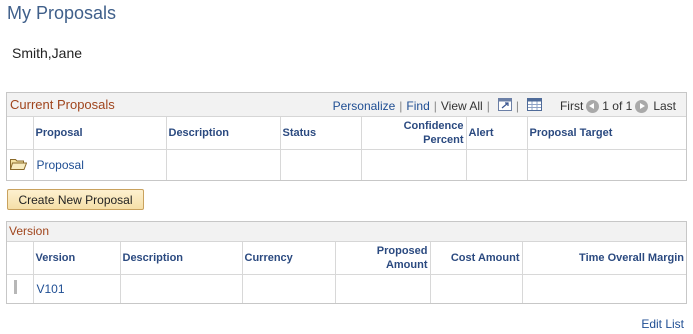  I want to click on column-header-proposal: Proposal, so click(100, 133).